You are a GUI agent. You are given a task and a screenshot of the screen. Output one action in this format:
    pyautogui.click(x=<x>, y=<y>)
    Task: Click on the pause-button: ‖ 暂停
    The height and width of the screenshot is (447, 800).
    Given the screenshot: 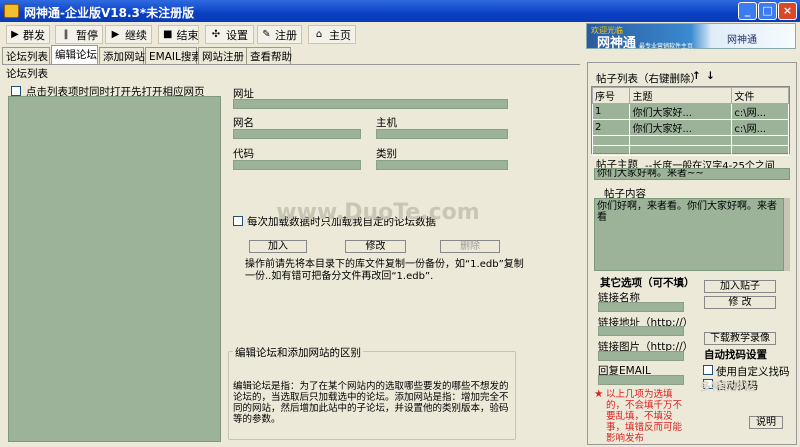 What is the action you would take?
    pyautogui.click(x=79, y=34)
    